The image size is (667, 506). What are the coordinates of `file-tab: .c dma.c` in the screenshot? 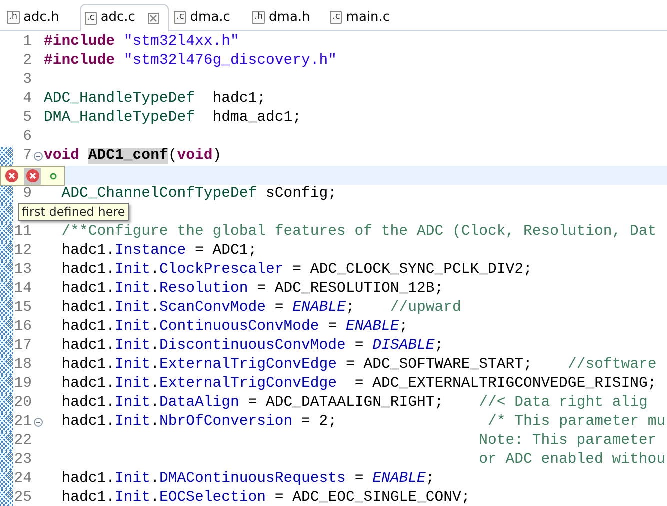 It's located at (208, 17).